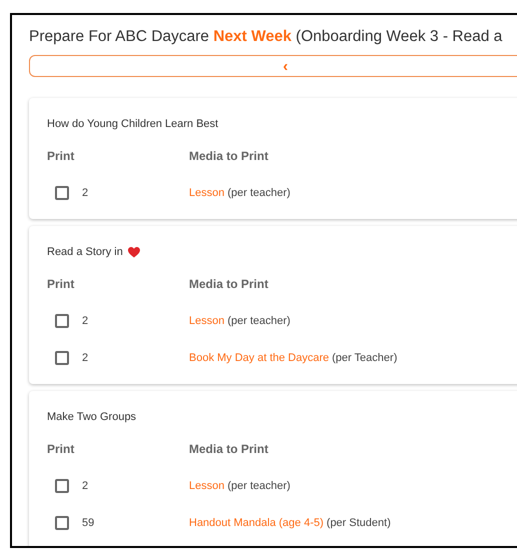 The height and width of the screenshot is (553, 517). What do you see at coordinates (91, 417) in the screenshot?
I see `section-title: Make Two Groups` at bounding box center [91, 417].